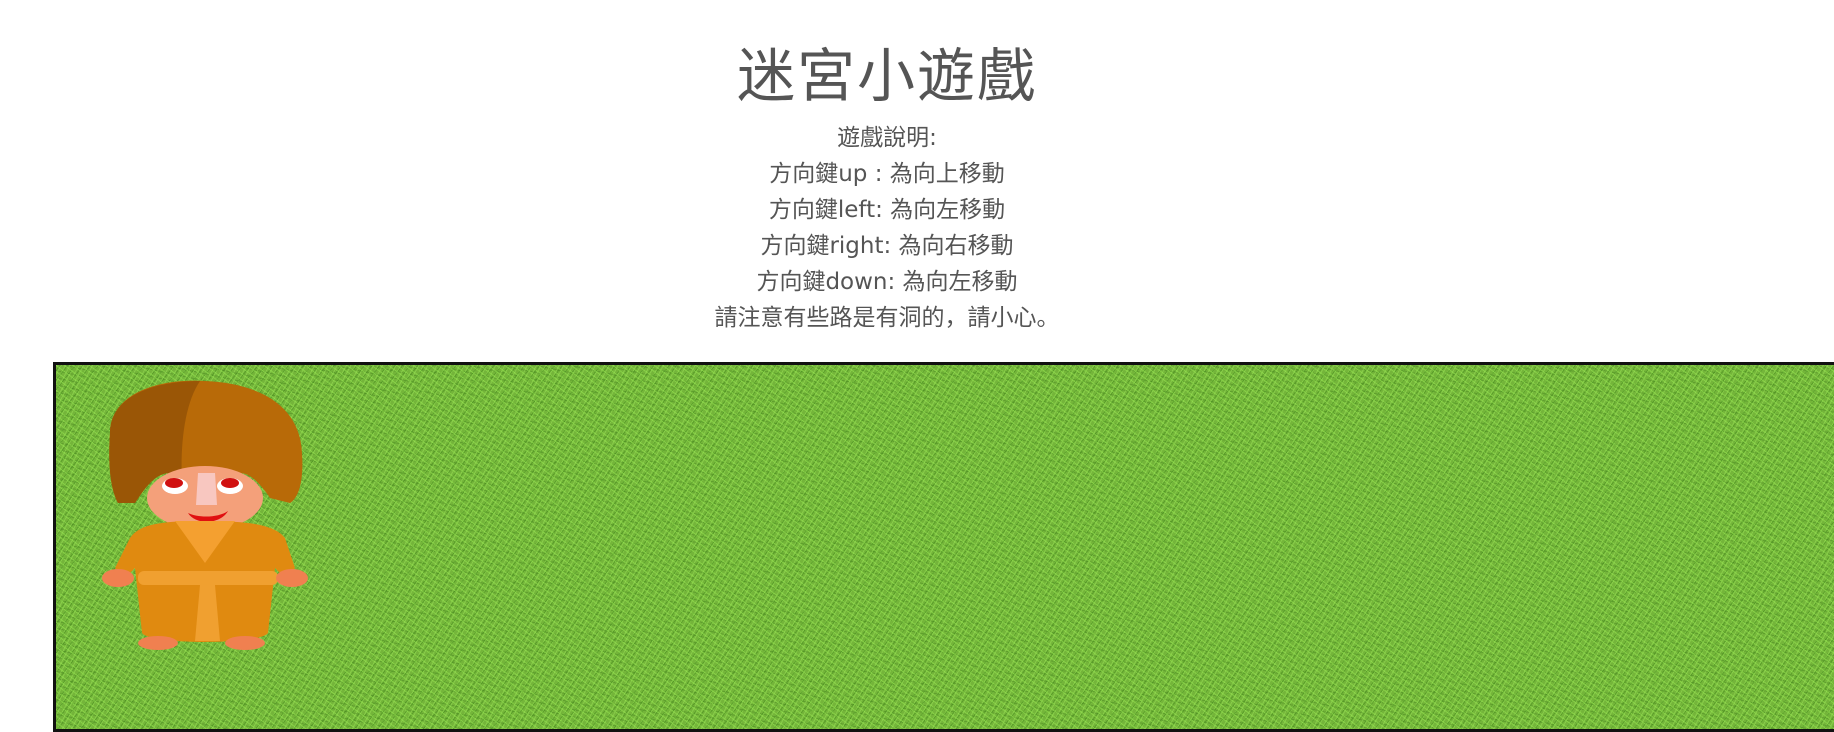 The width and height of the screenshot is (1834, 732). What do you see at coordinates (174, 483) in the screenshot?
I see `player-left-pupil` at bounding box center [174, 483].